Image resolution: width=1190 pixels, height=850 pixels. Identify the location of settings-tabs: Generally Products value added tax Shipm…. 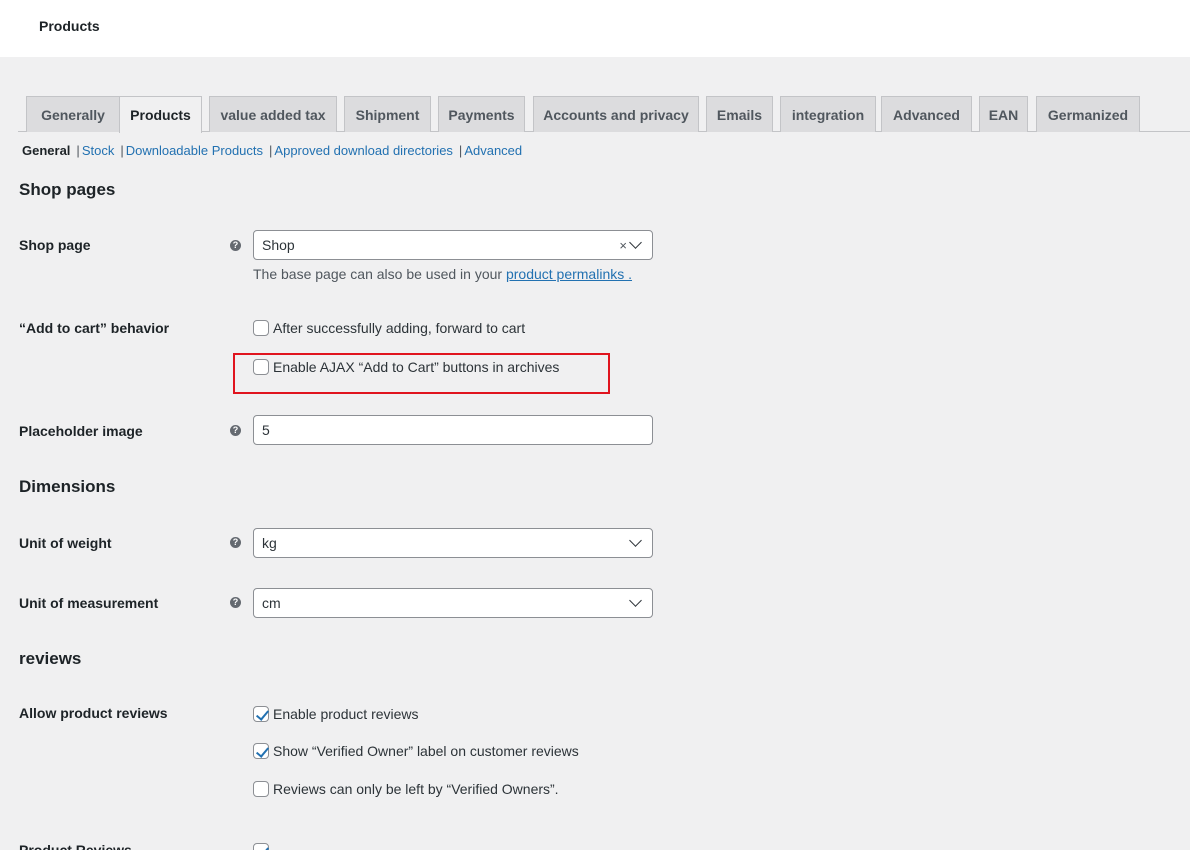
(604, 114).